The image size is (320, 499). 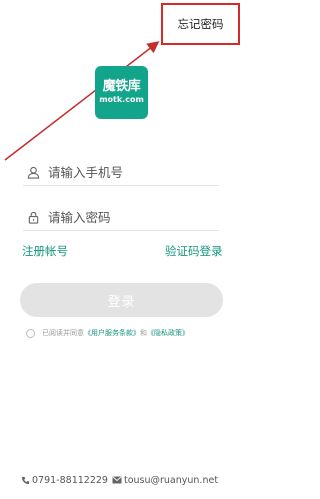 What do you see at coordinates (171, 480) in the screenshot?
I see `contact-email: tousu@ruanyun.net` at bounding box center [171, 480].